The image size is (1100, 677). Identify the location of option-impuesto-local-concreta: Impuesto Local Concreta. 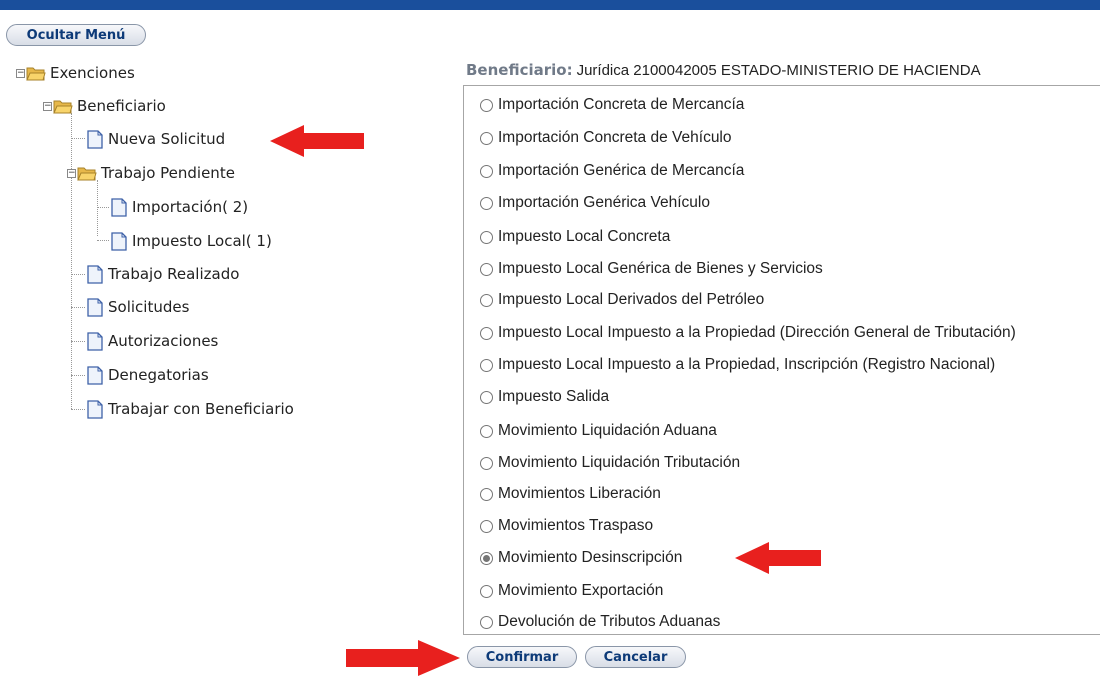
(575, 237).